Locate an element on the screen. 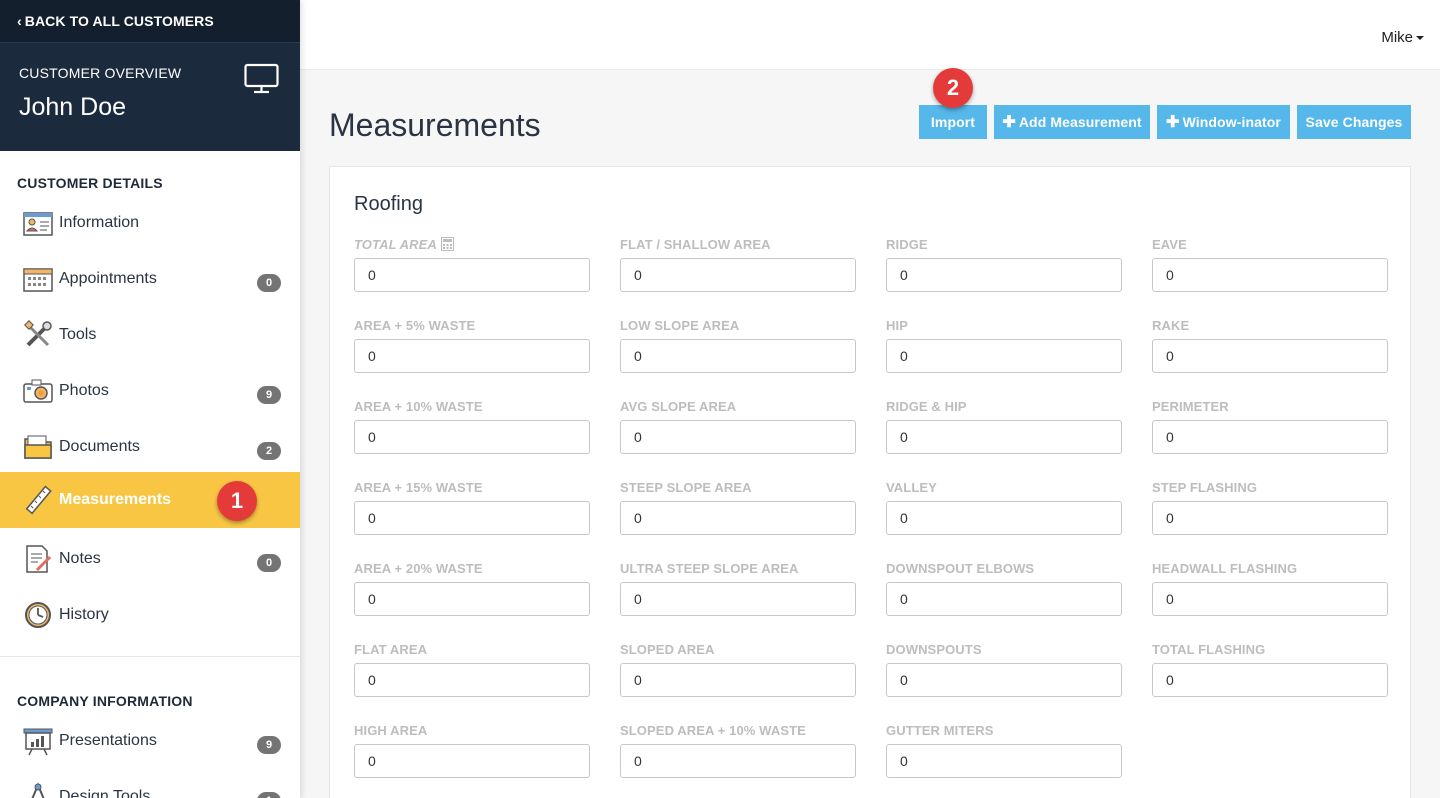 Image resolution: width=1440 pixels, height=798 pixels. field-ultra-steep-slope-area: ULTRA STEEP SLOPE AREA 0 is located at coordinates (738, 588).